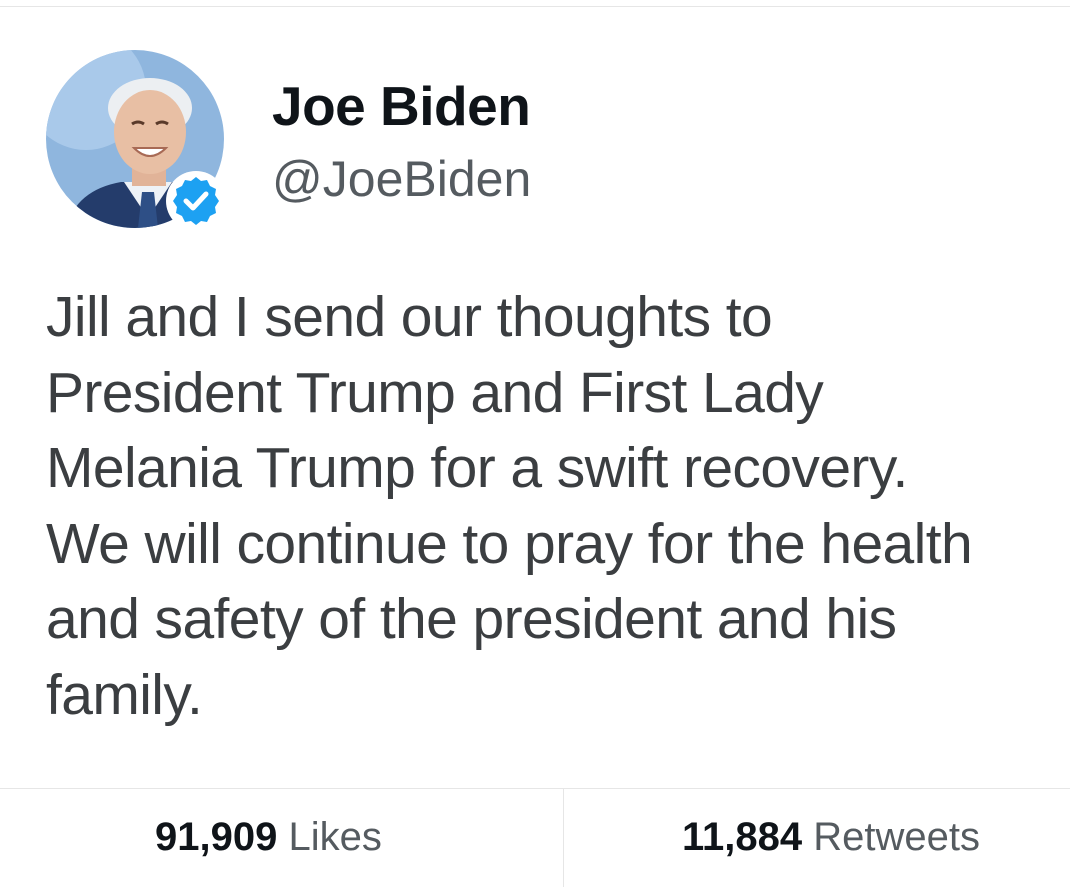 Image resolution: width=1070 pixels, height=887 pixels. I want to click on tweet-text-line: Melania Trump for a swift recovery., so click(477, 468).